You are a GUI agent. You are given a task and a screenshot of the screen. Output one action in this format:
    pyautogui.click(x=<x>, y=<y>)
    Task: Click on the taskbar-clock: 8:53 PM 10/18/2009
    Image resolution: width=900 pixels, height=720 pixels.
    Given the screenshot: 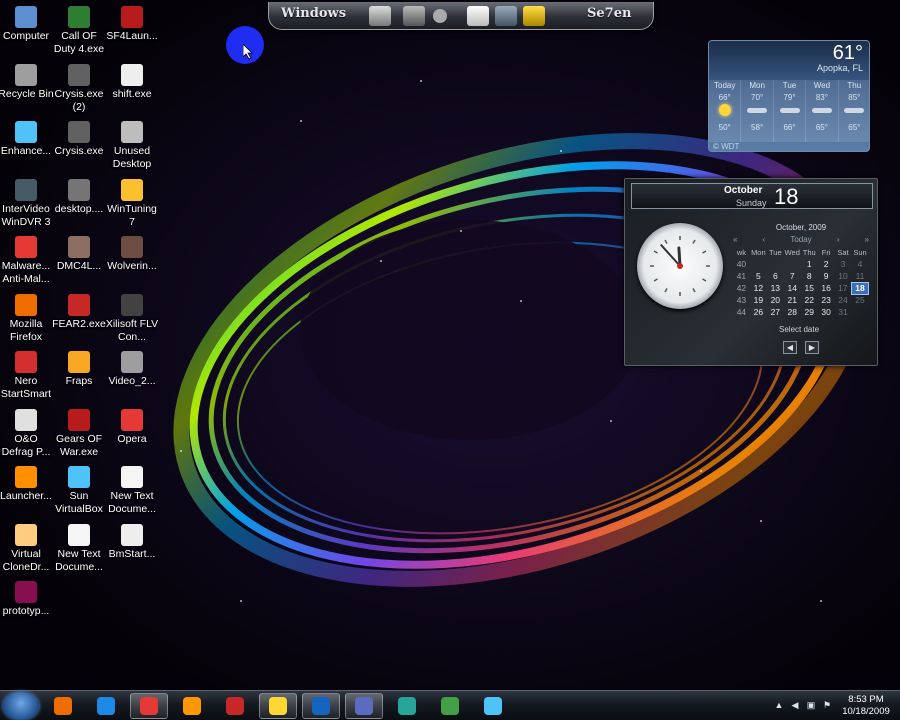 What is the action you would take?
    pyautogui.click(x=866, y=706)
    